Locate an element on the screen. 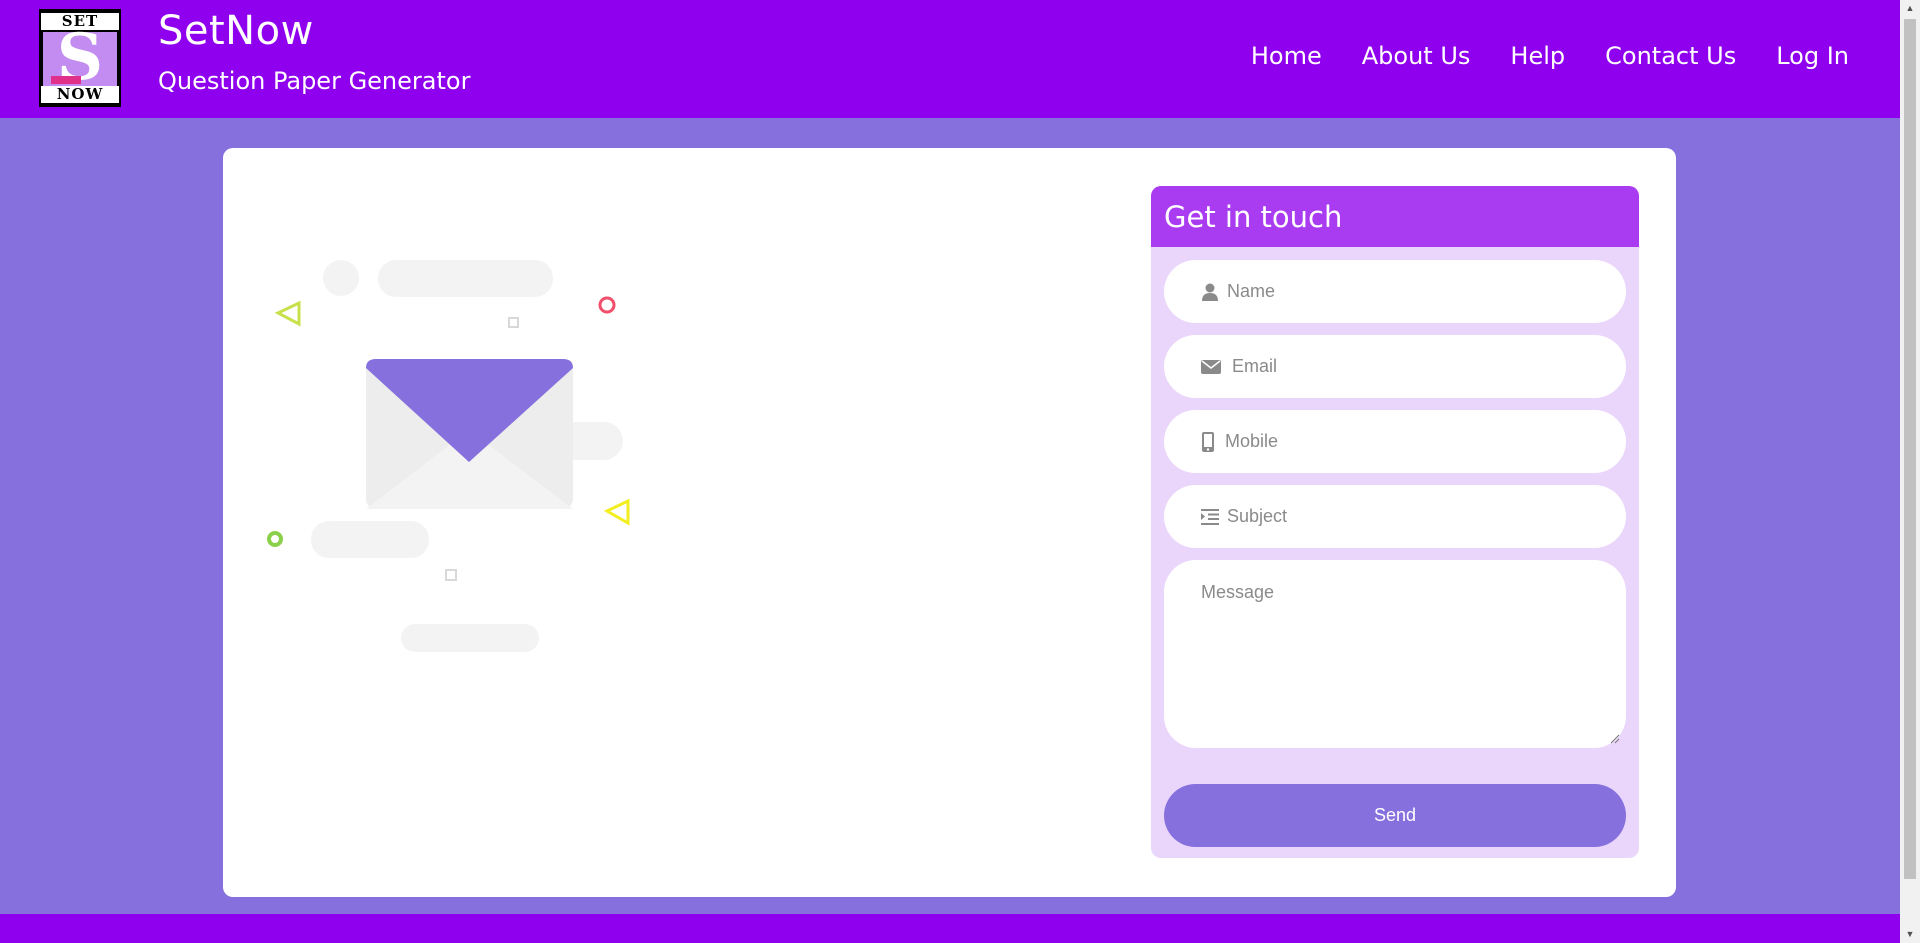 This screenshot has width=1920, height=943. mobile-field: Mobile is located at coordinates (1395, 441).